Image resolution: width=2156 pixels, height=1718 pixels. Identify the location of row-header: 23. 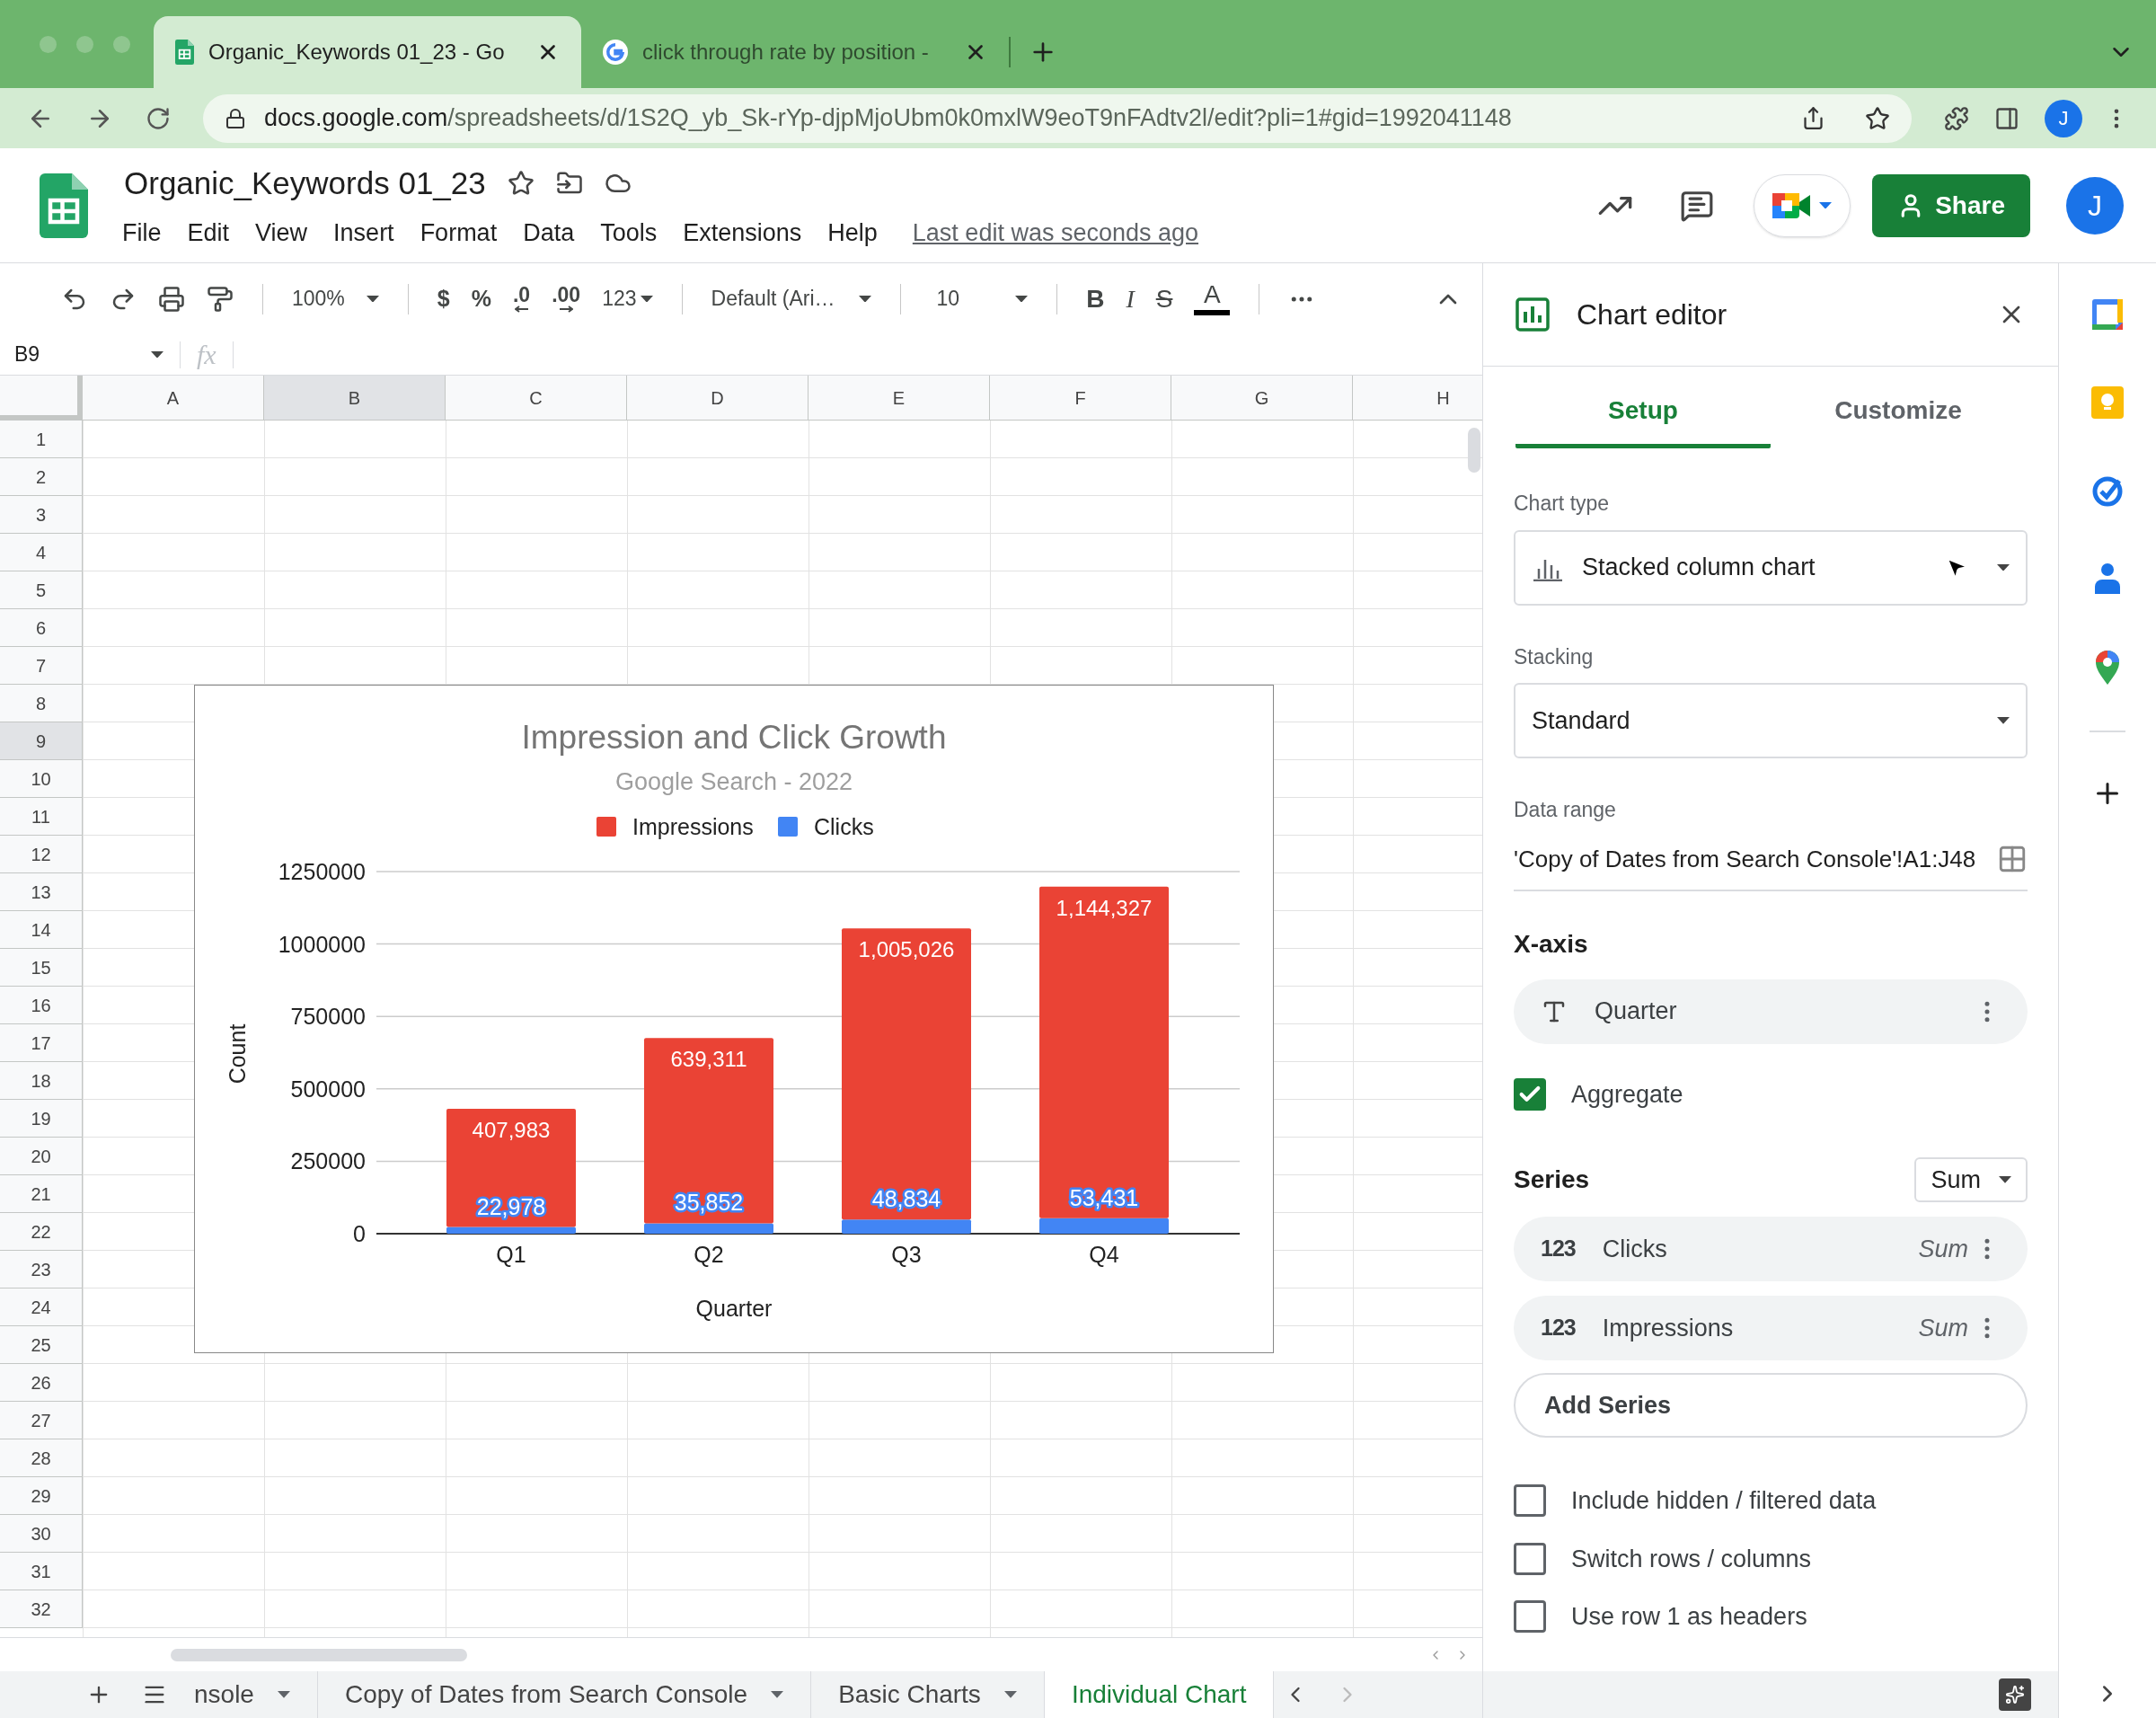
(42, 1269).